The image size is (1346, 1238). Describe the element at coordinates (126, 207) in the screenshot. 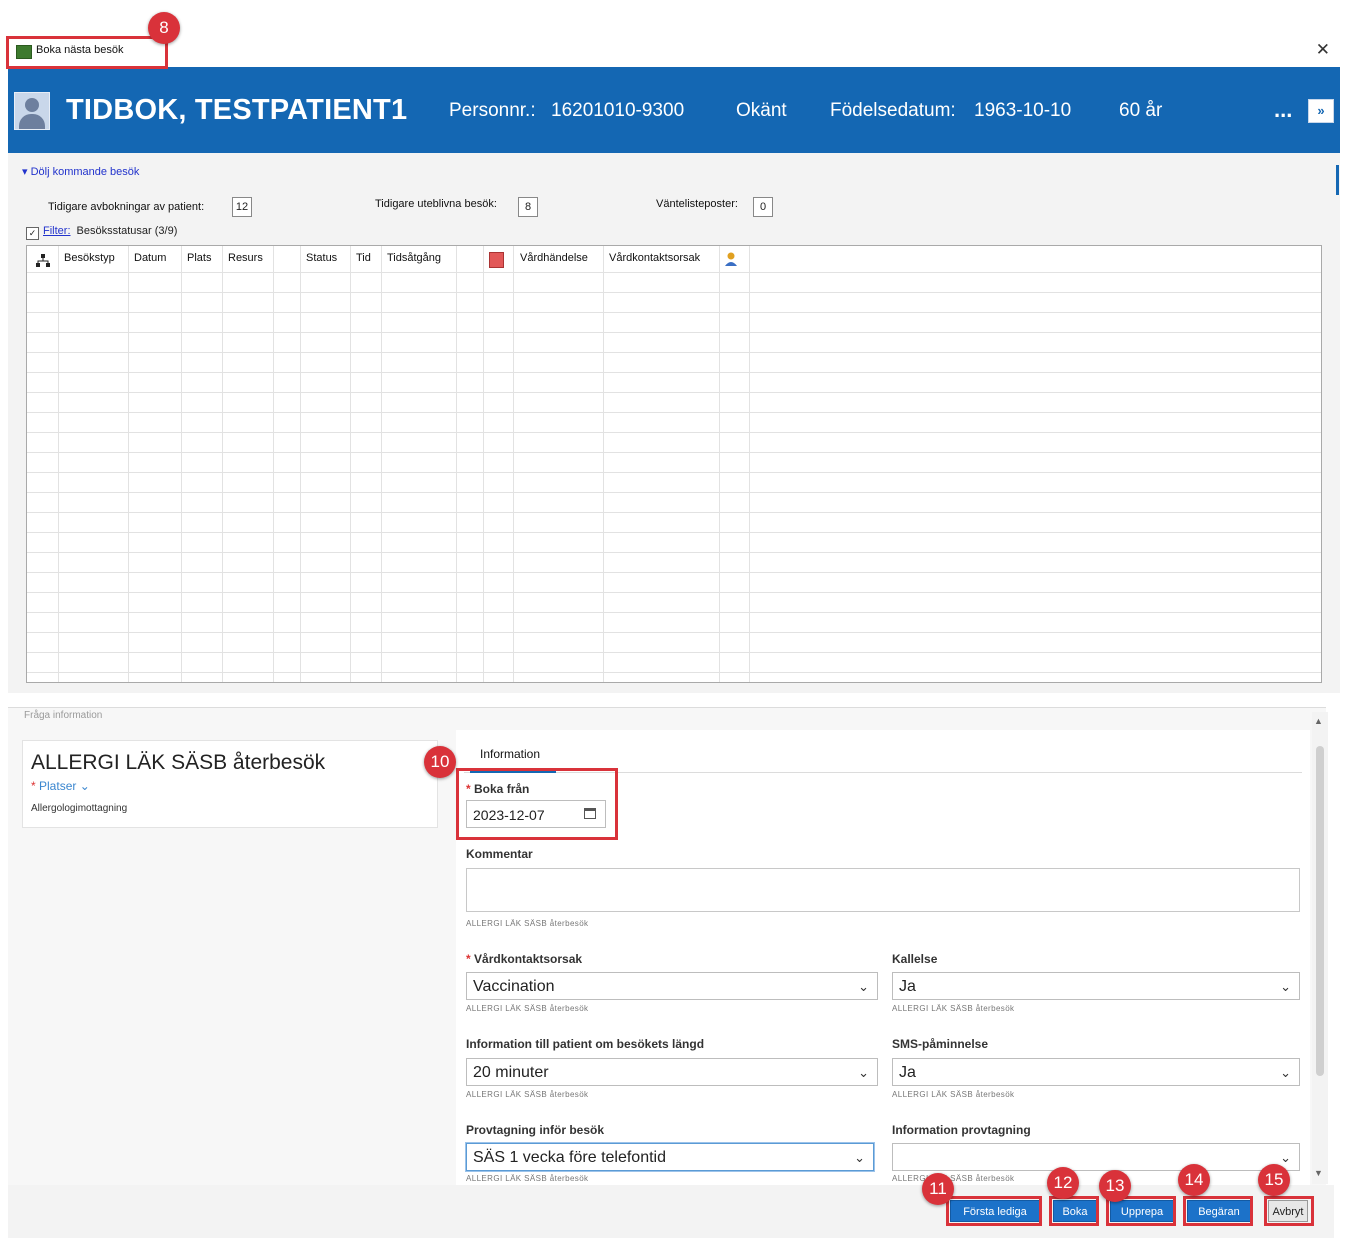

I see `prior-cancellations-label: Tidigare avbokningar av patient:` at that location.